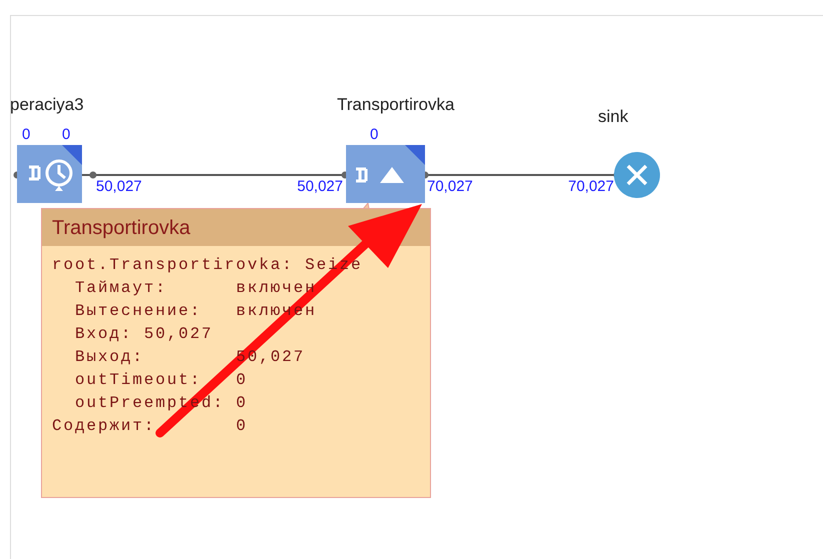 The image size is (823, 559). I want to click on sink-block, so click(637, 175).